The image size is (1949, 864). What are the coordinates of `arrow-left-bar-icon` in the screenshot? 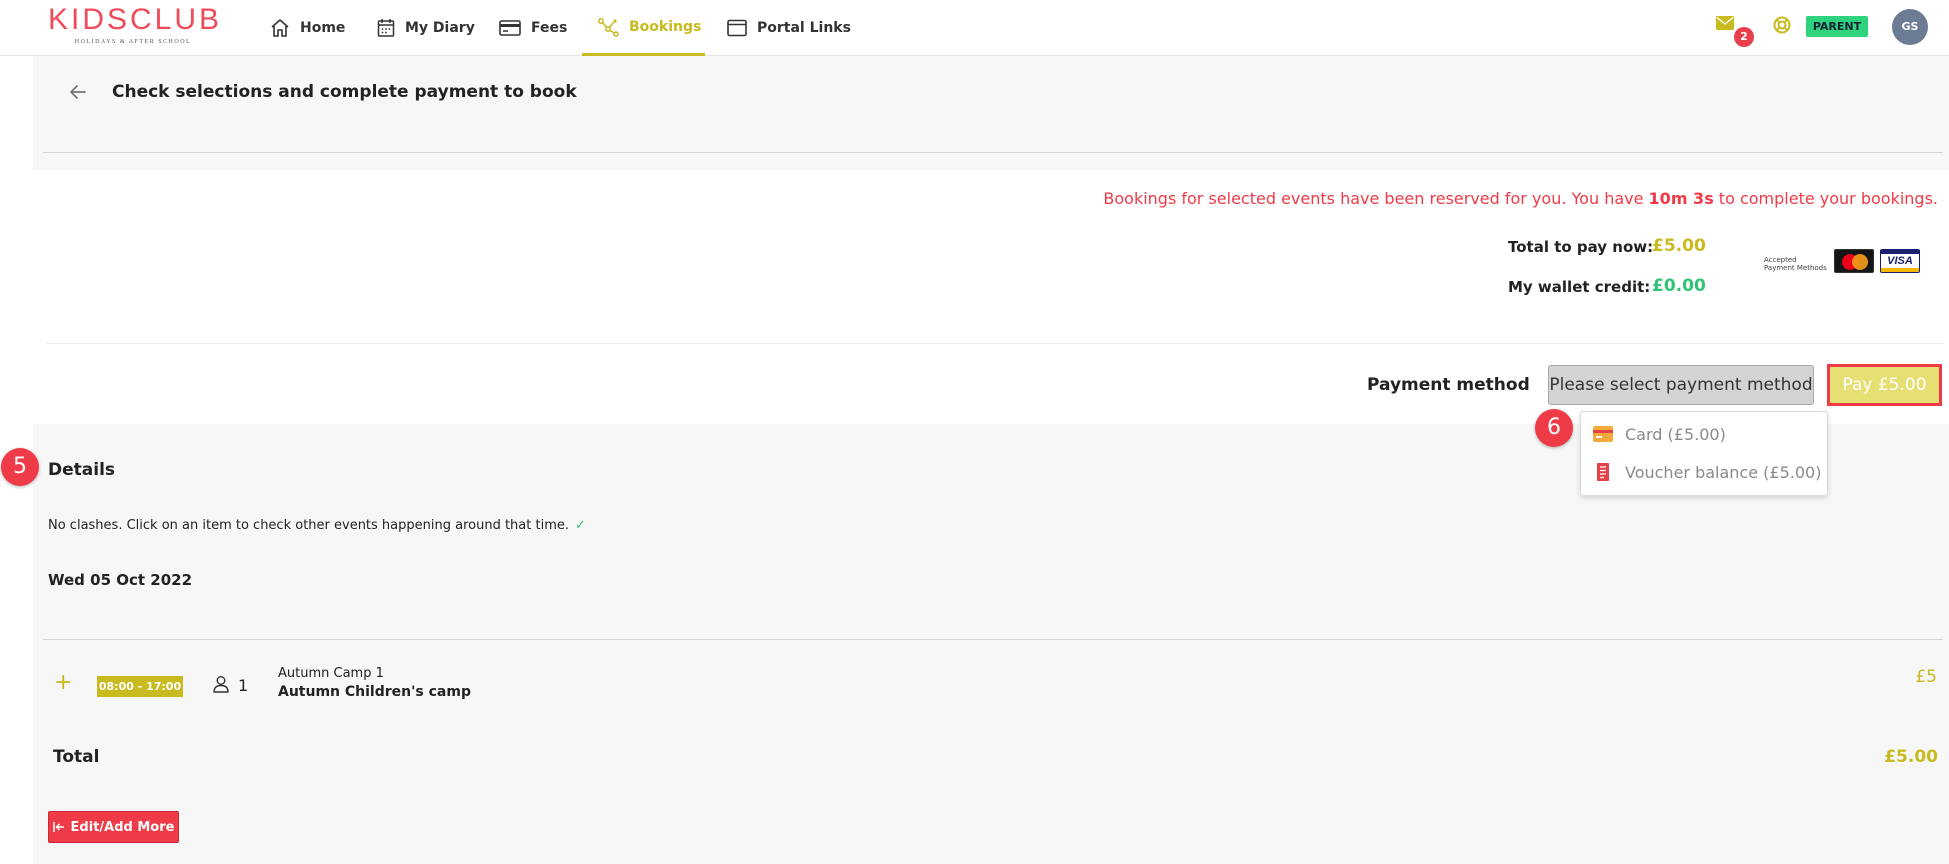 It's located at (58, 827).